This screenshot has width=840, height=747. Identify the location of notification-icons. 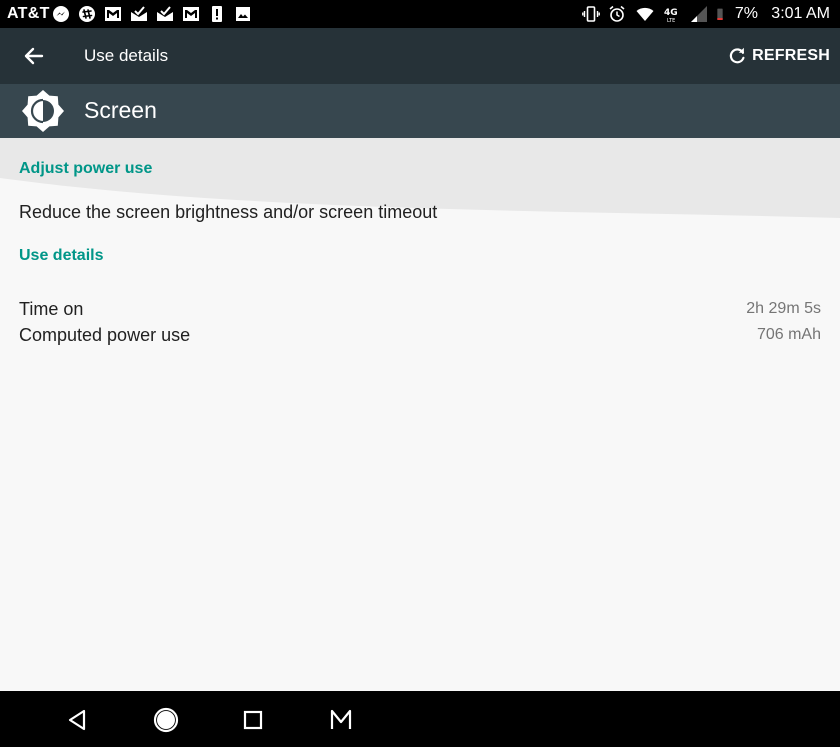
(152, 14).